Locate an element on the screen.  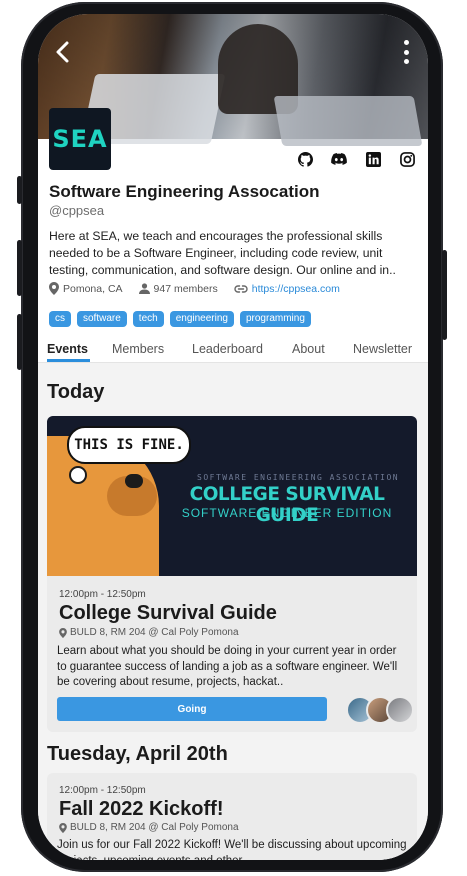
tag-chip: programming is located at coordinates (275, 319).